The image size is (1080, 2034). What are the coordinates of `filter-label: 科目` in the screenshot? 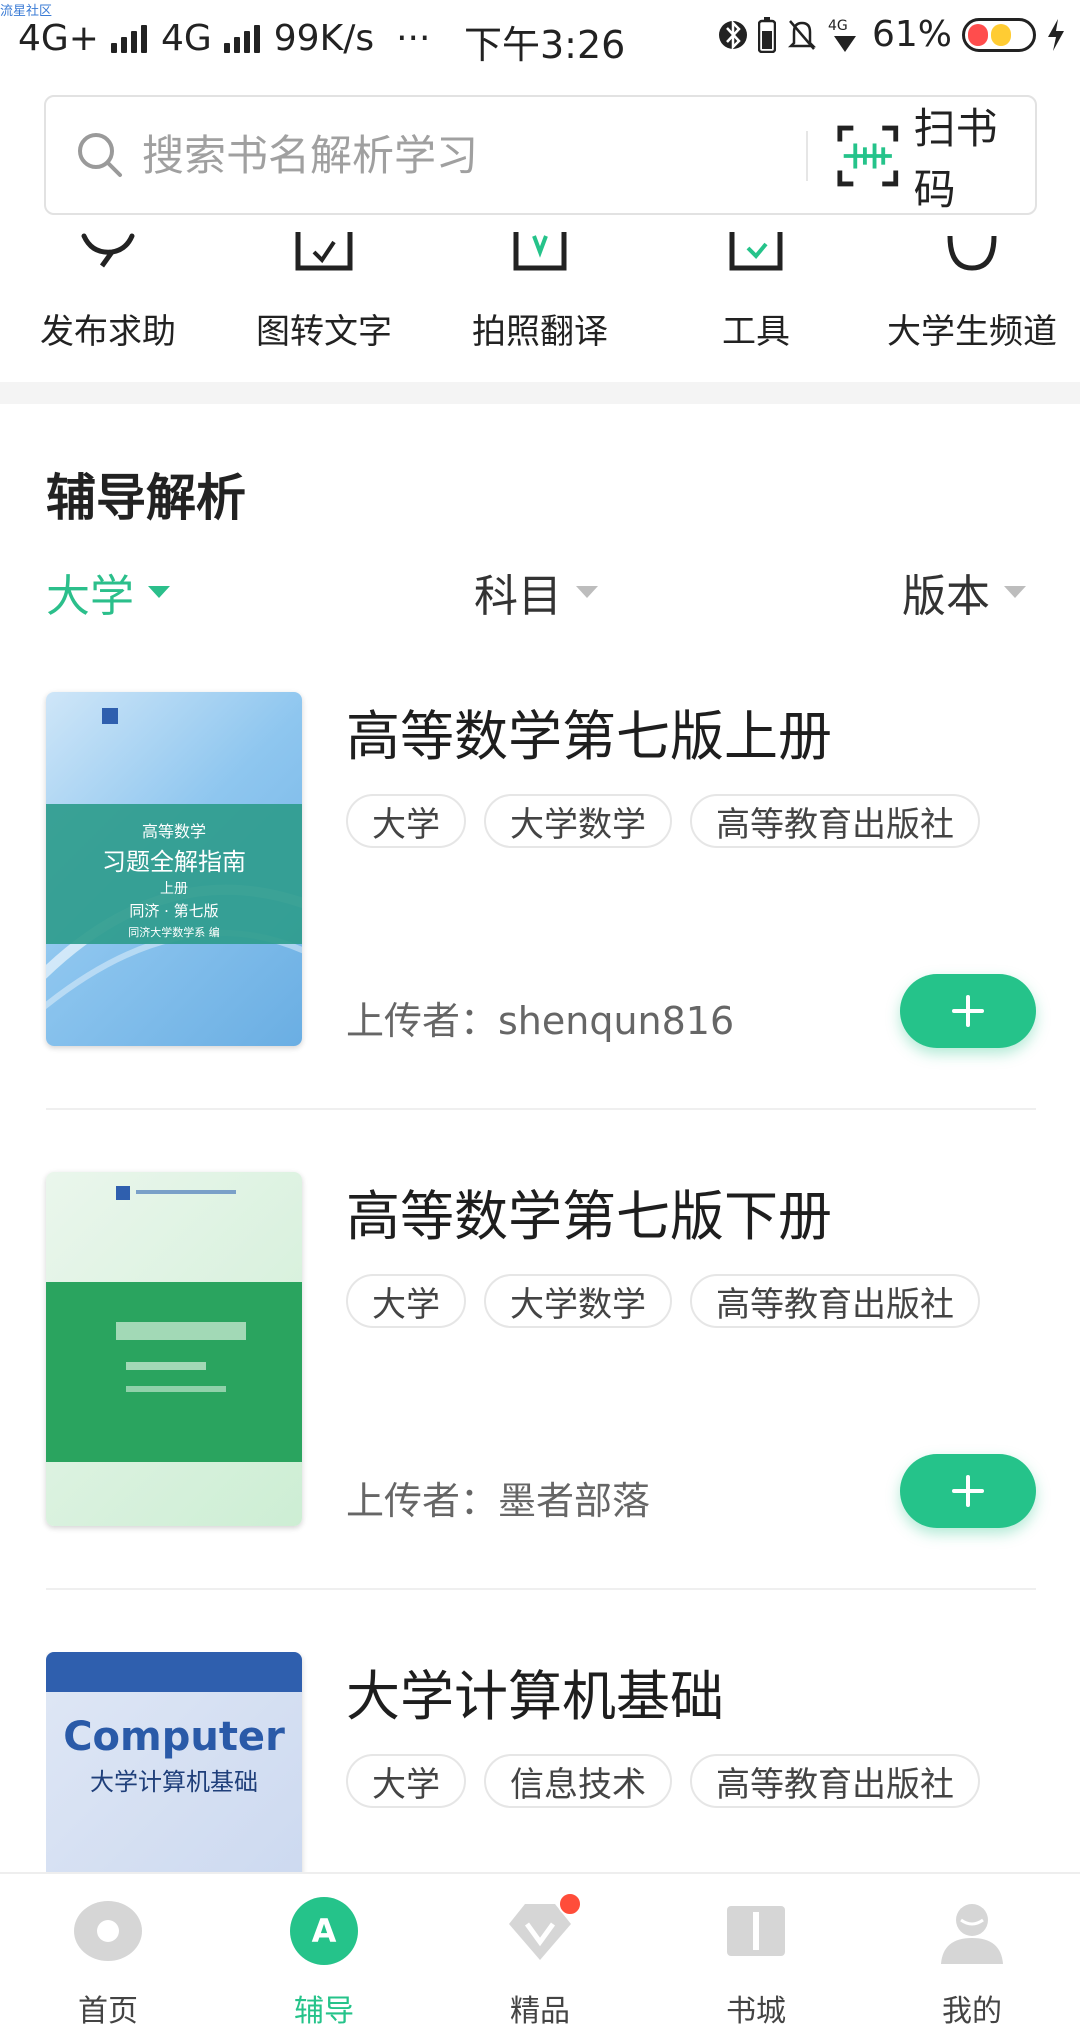 It's located at (518, 596).